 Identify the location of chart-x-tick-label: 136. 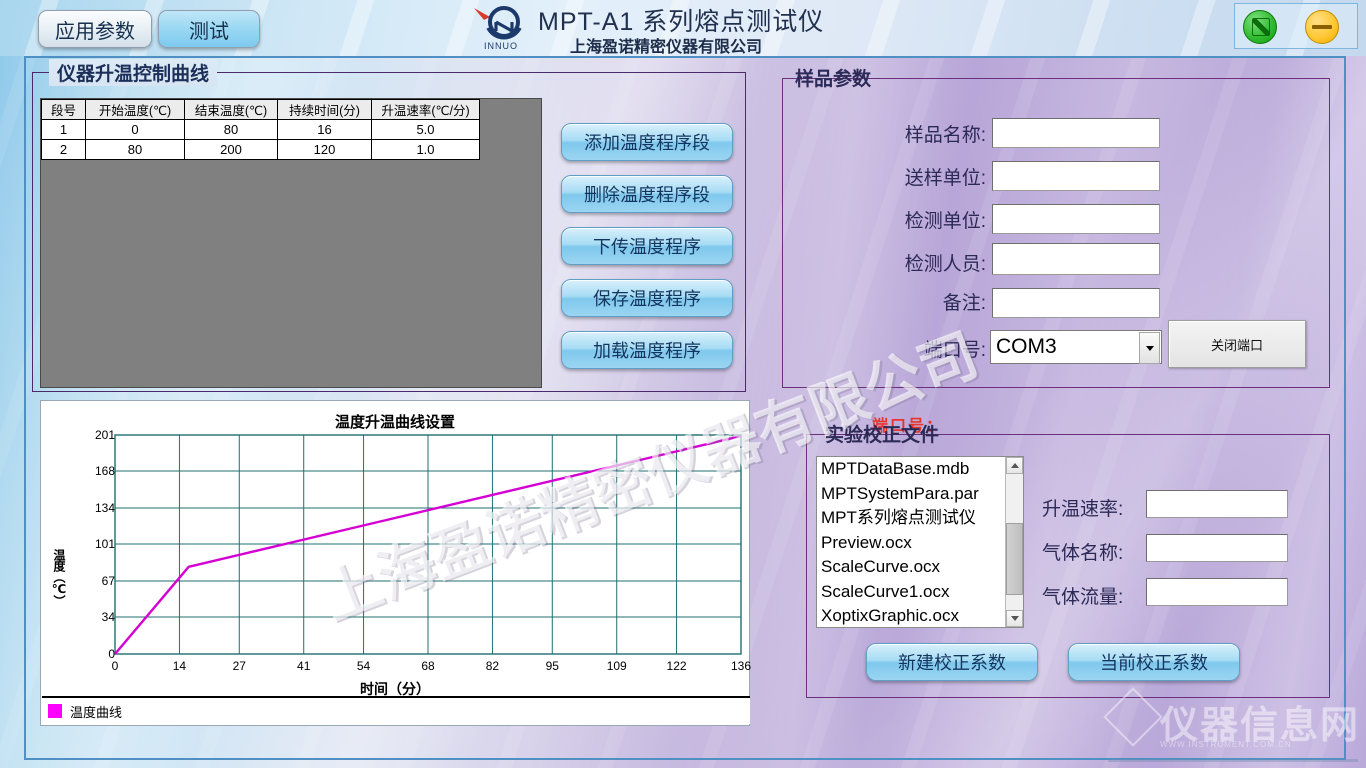
(741, 666).